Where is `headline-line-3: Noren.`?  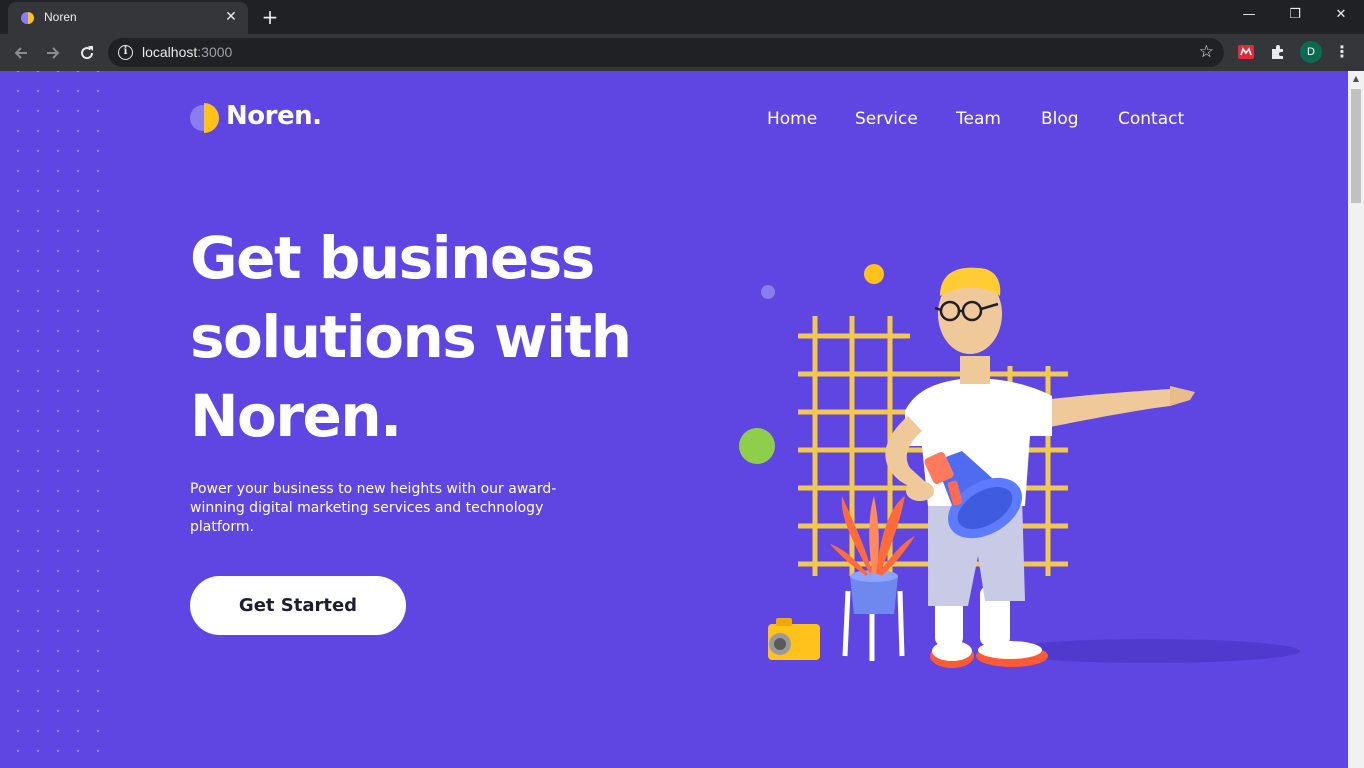 headline-line-3: Noren. is located at coordinates (296, 416).